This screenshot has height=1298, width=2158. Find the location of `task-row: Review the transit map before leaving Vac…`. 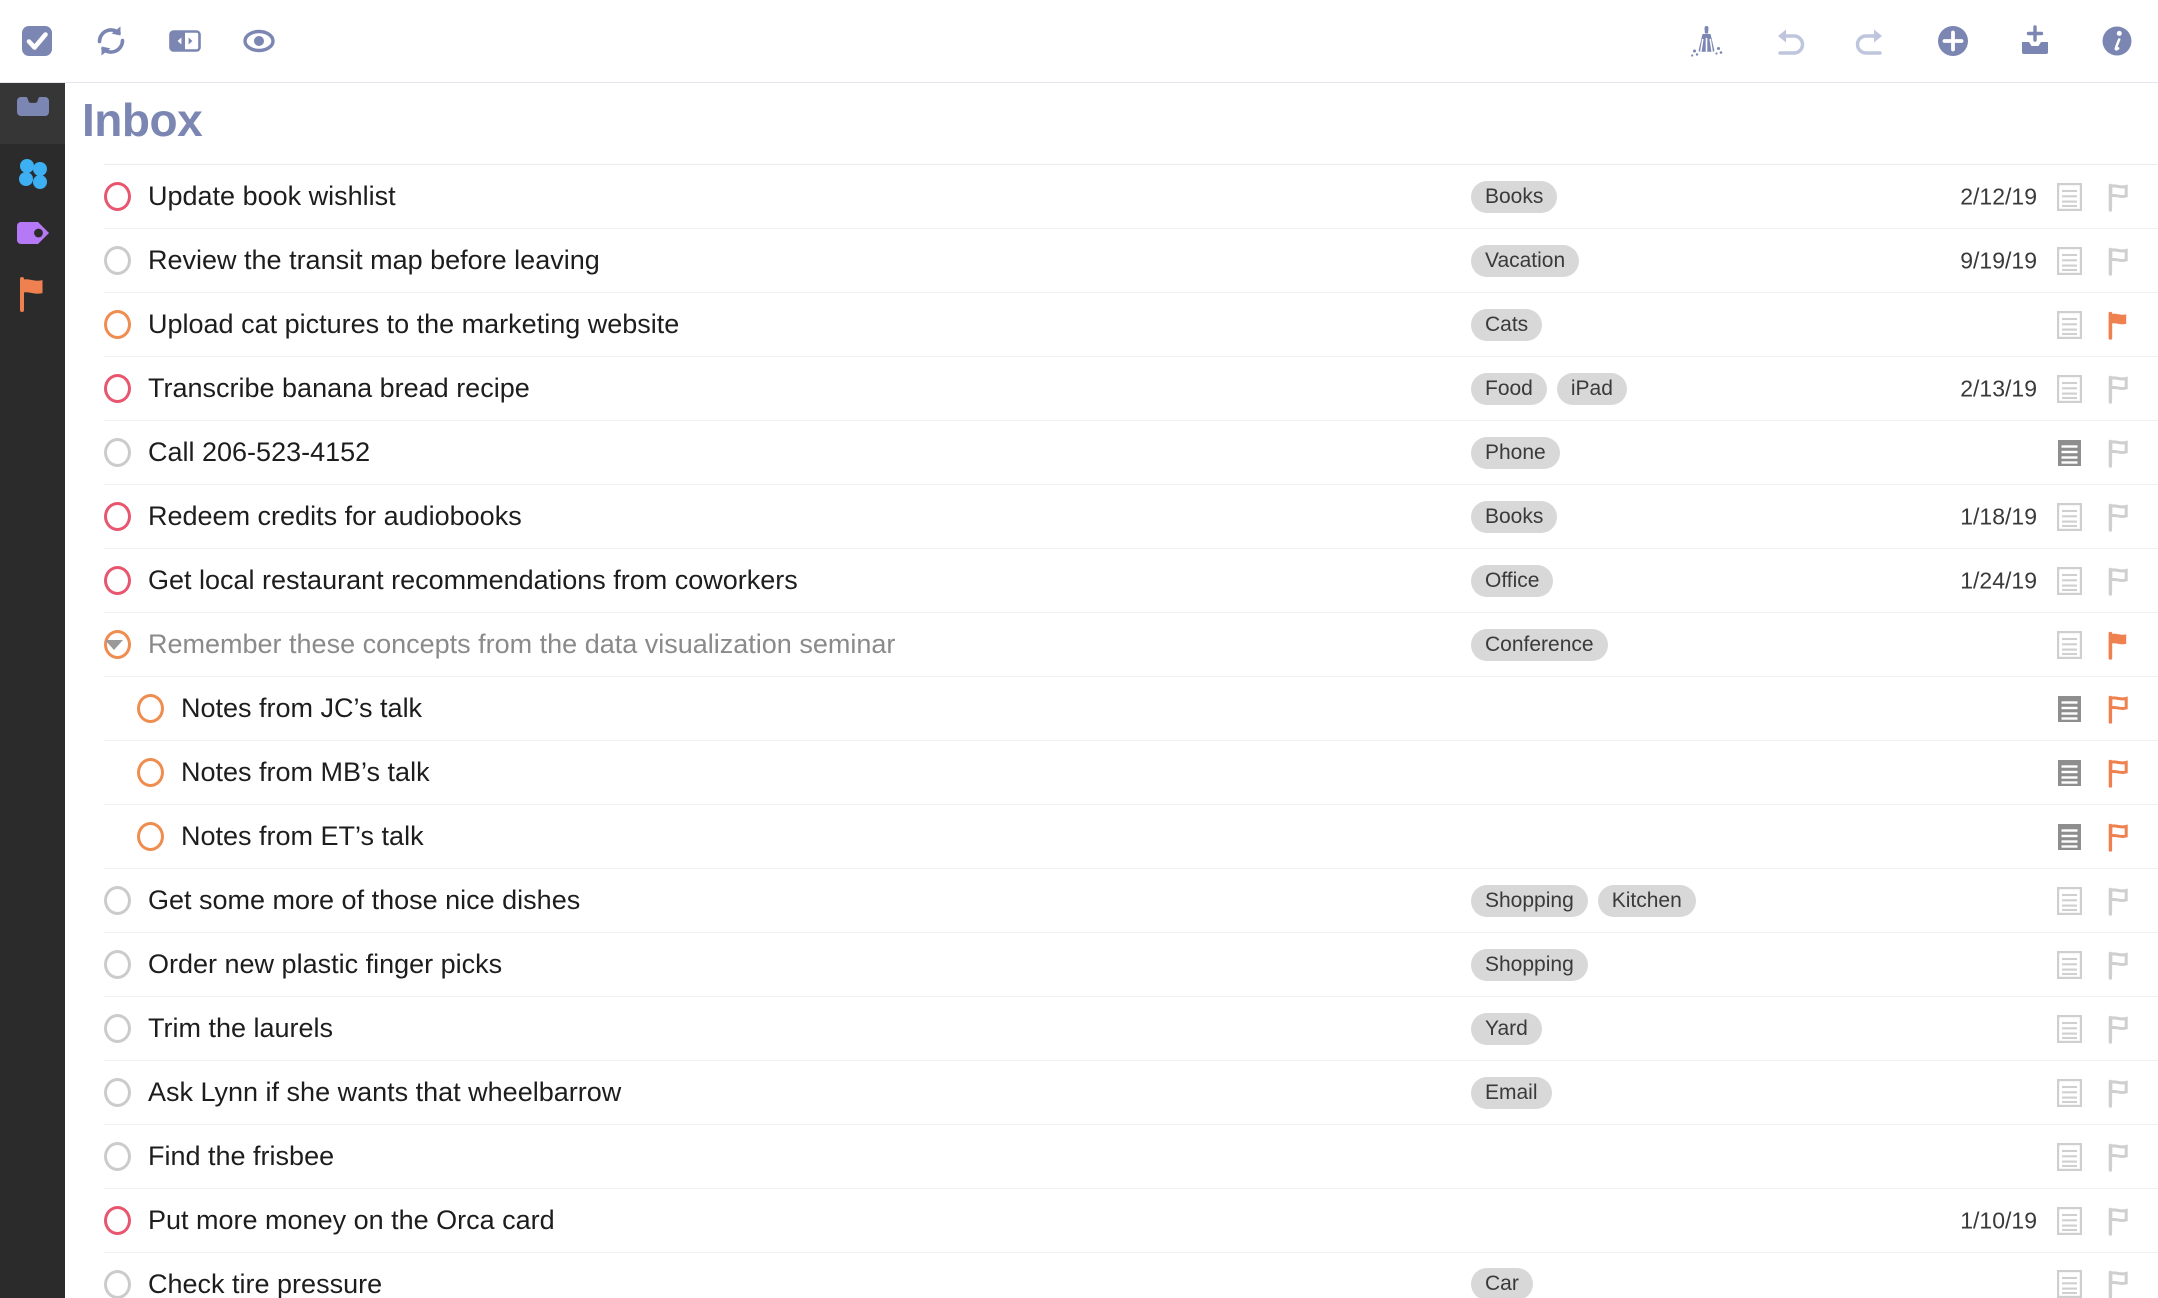

task-row: Review the transit map before leaving Vac… is located at coordinates (1131, 260).